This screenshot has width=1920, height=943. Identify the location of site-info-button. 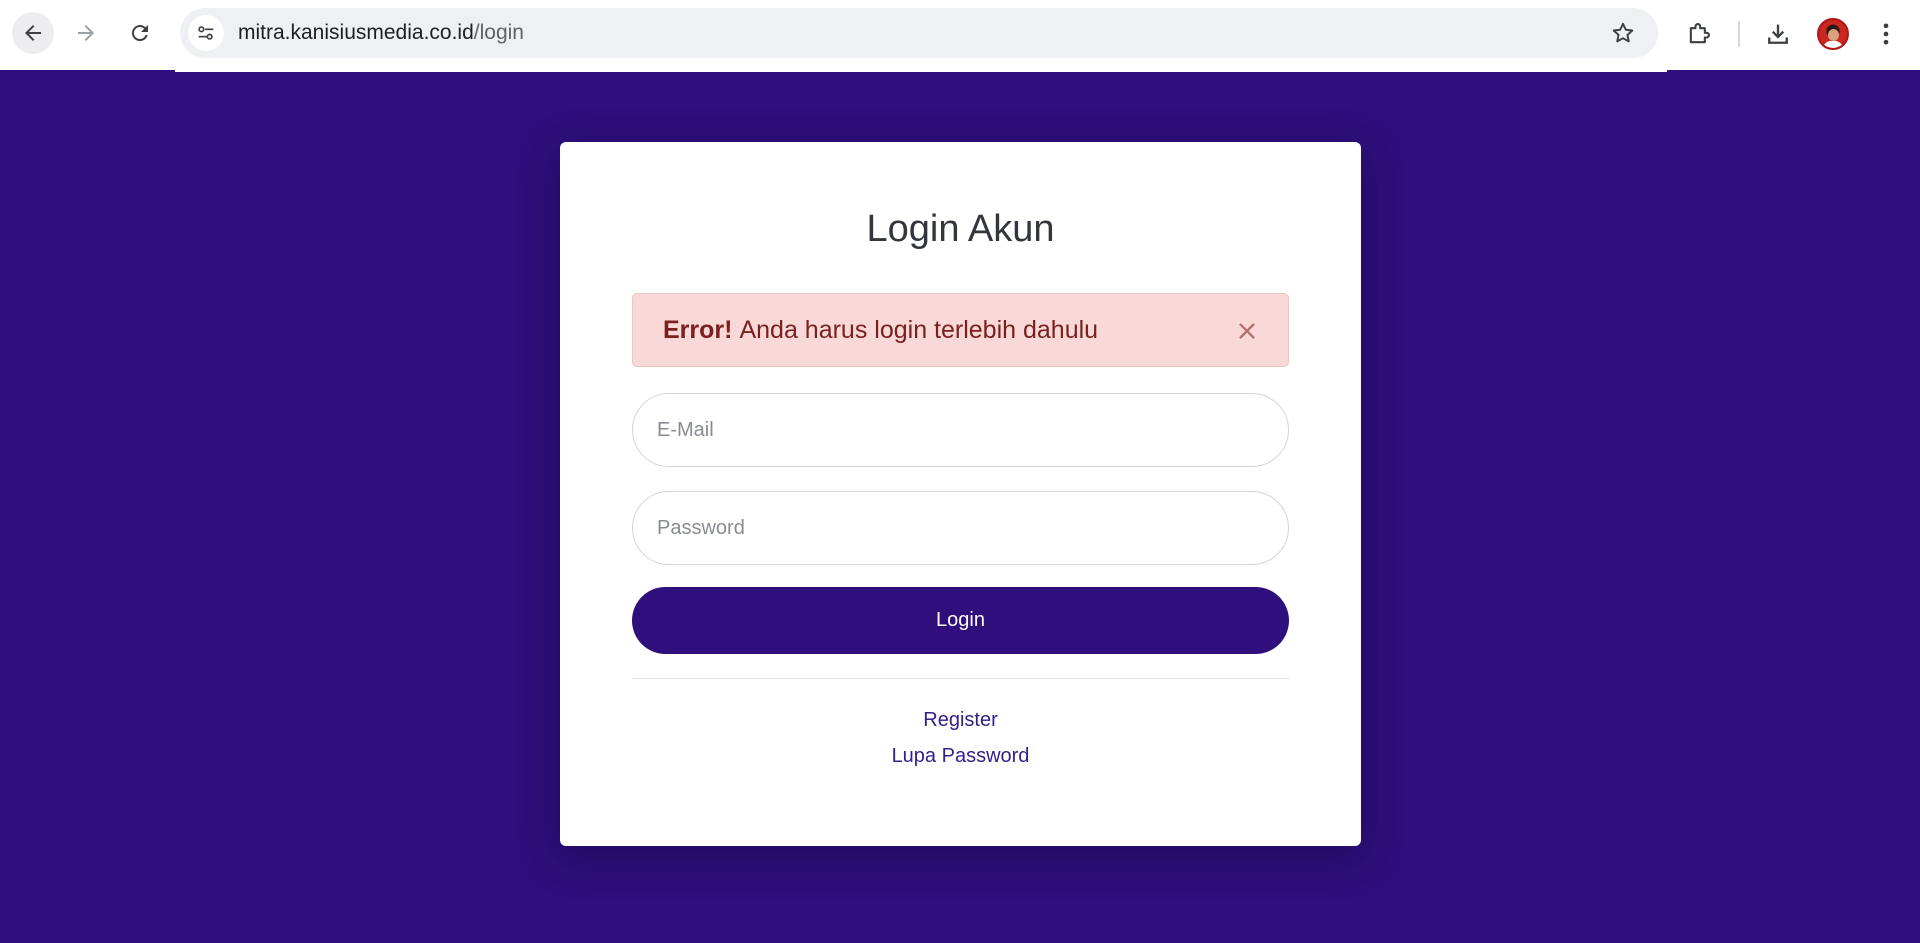
(206, 33).